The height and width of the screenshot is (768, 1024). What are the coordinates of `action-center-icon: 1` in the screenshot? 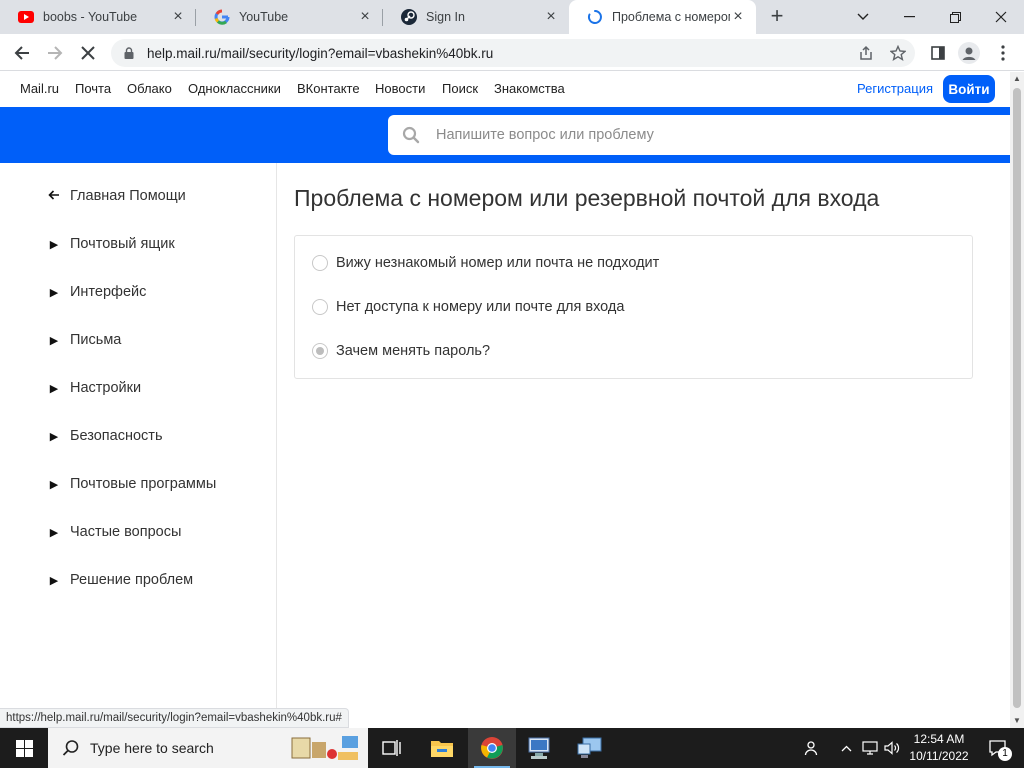 It's located at (998, 748).